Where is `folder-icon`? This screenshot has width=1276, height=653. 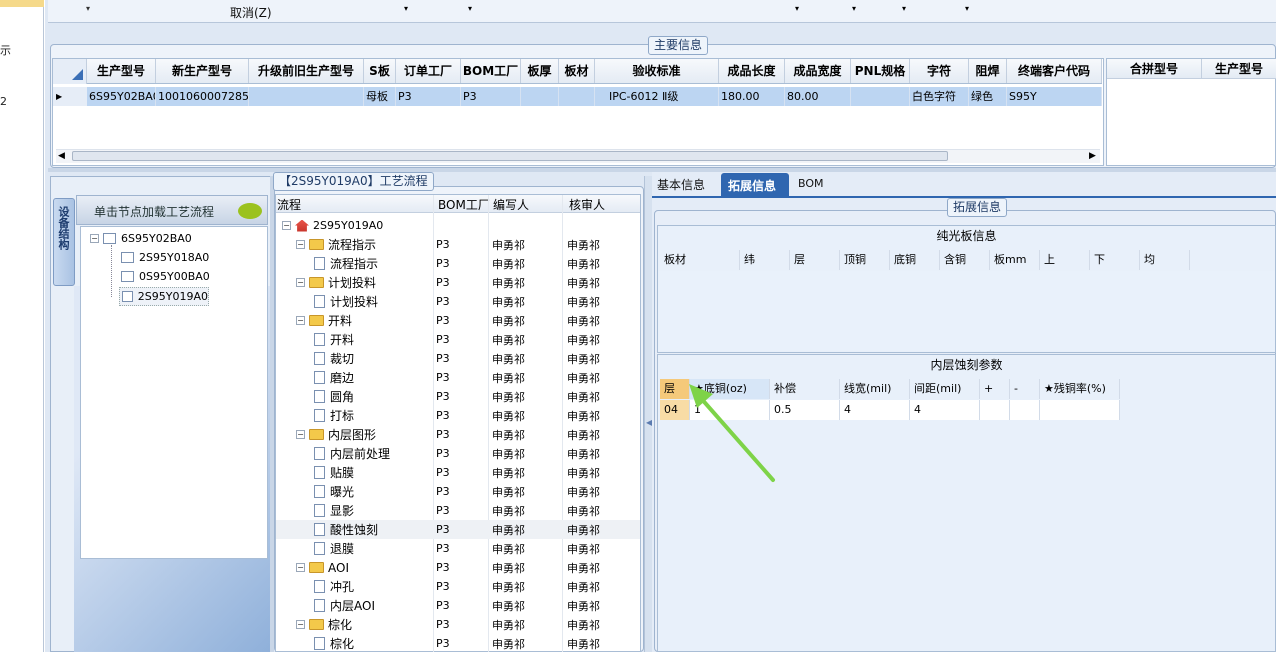
folder-icon is located at coordinates (316, 282).